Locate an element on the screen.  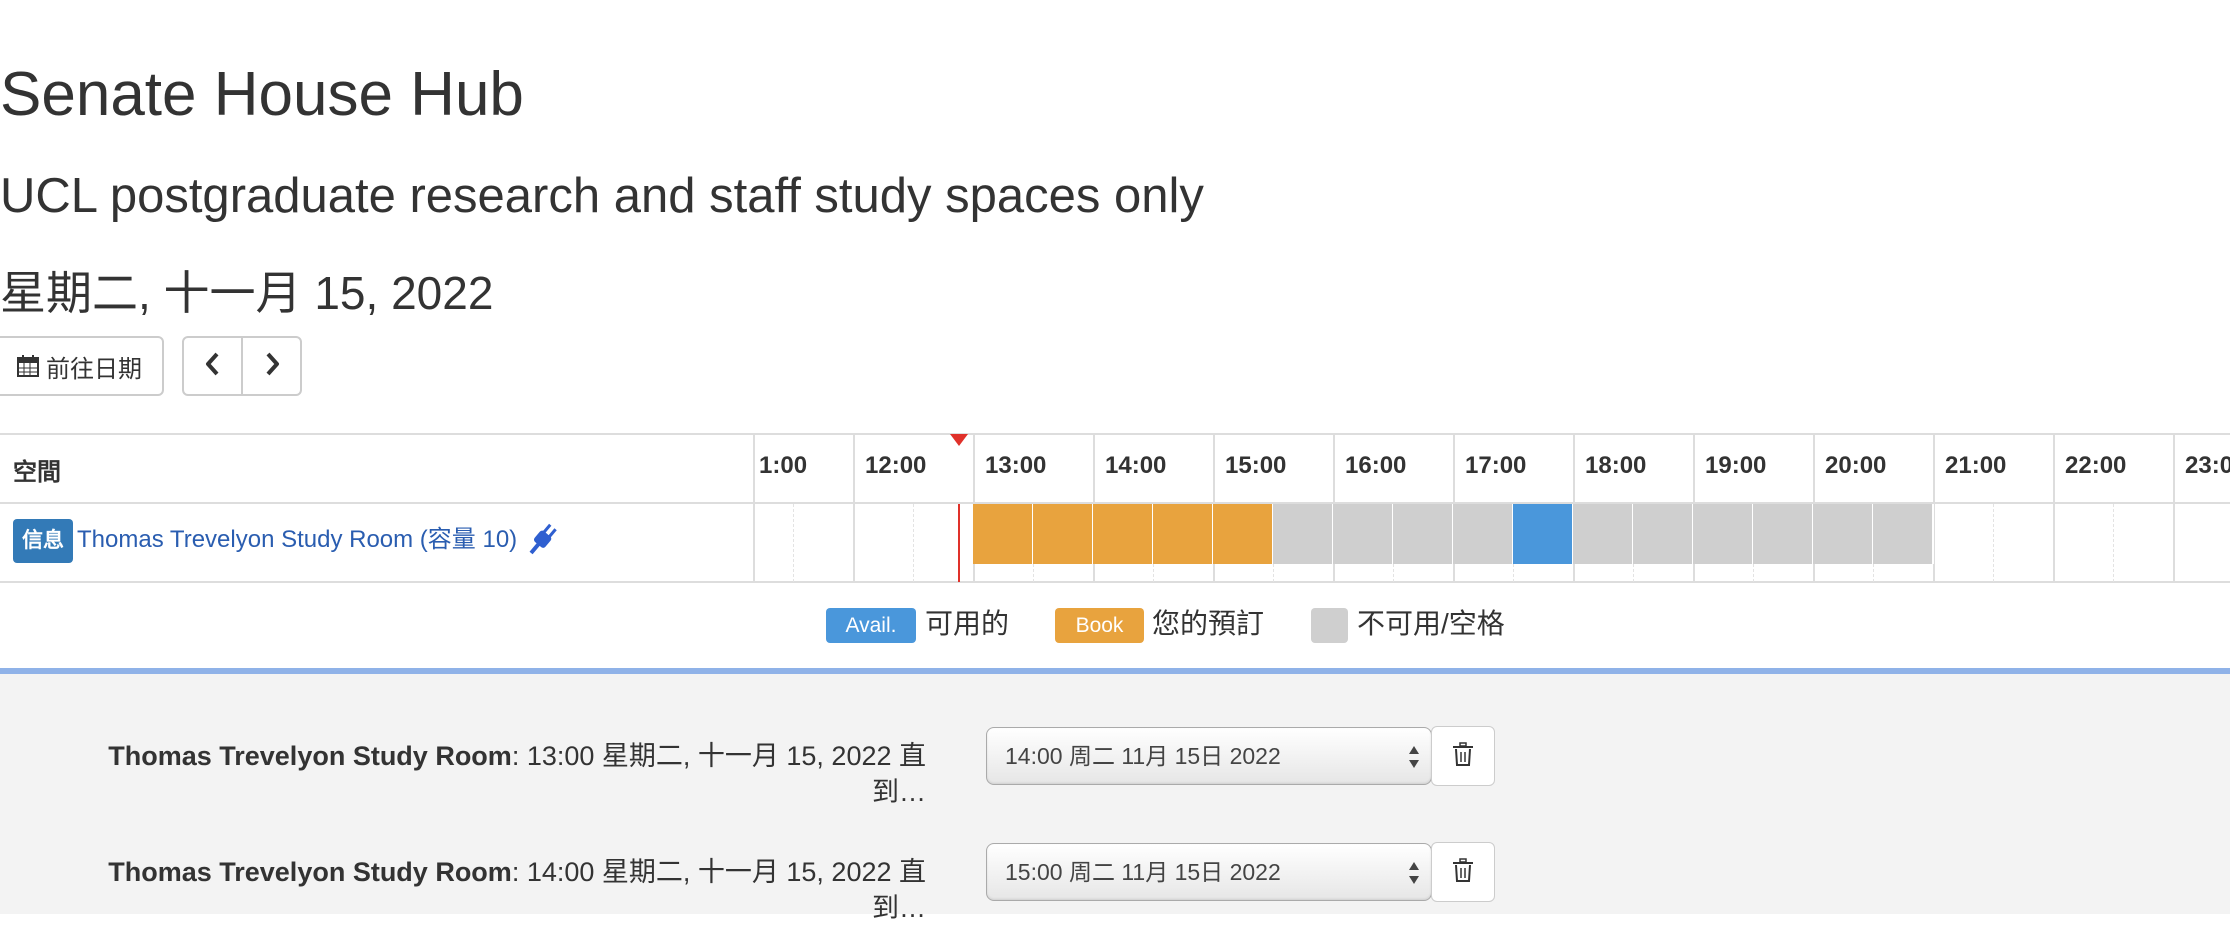
timeslot-available is located at coordinates (1543, 534).